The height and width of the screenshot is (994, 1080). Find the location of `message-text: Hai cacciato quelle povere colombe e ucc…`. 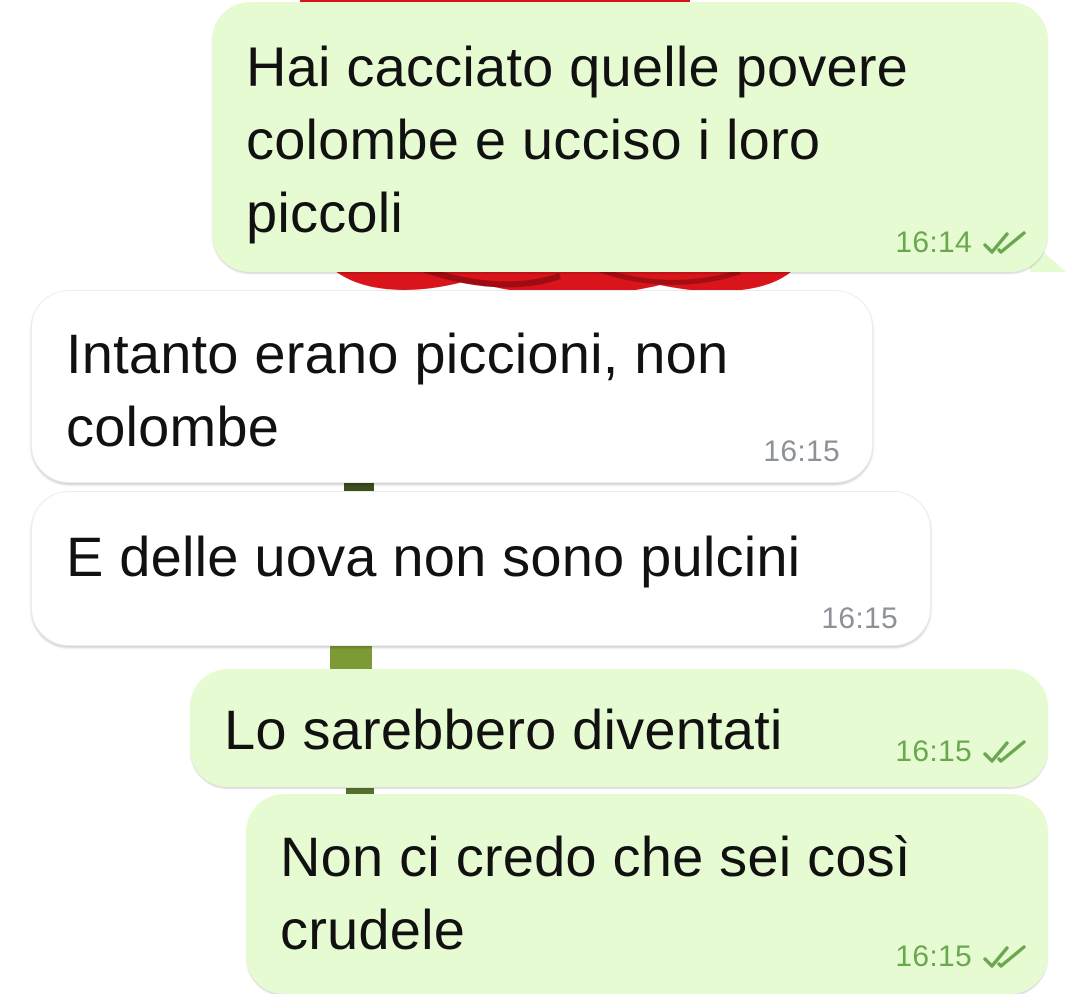

message-text: Hai cacciato quelle povere colombe e ucc… is located at coordinates (577, 139).